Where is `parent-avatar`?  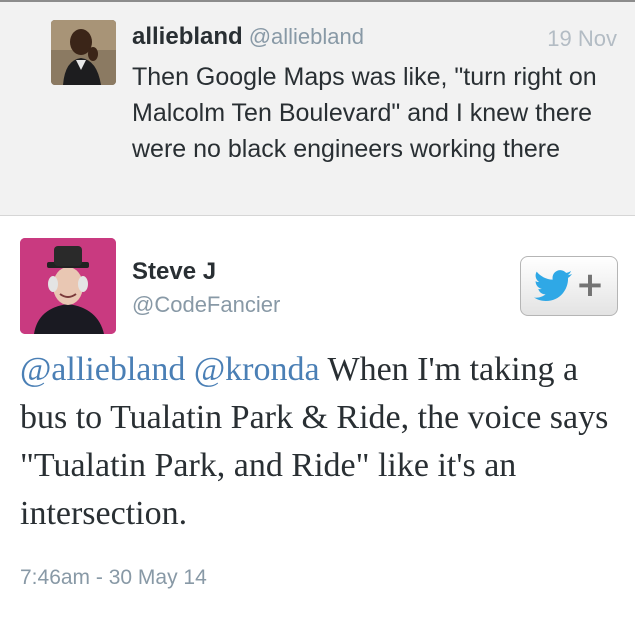
parent-avatar is located at coordinates (83, 52).